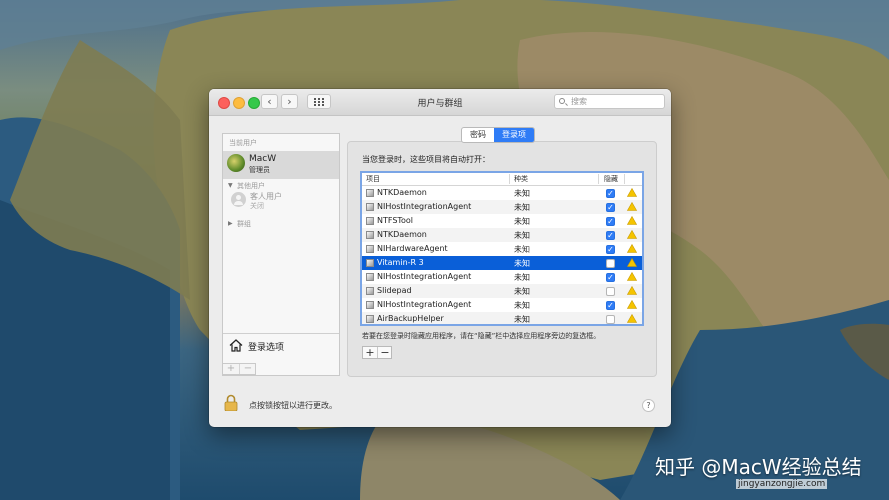 This screenshot has height=500, width=889. I want to click on login-options-label: 登录选项, so click(266, 348).